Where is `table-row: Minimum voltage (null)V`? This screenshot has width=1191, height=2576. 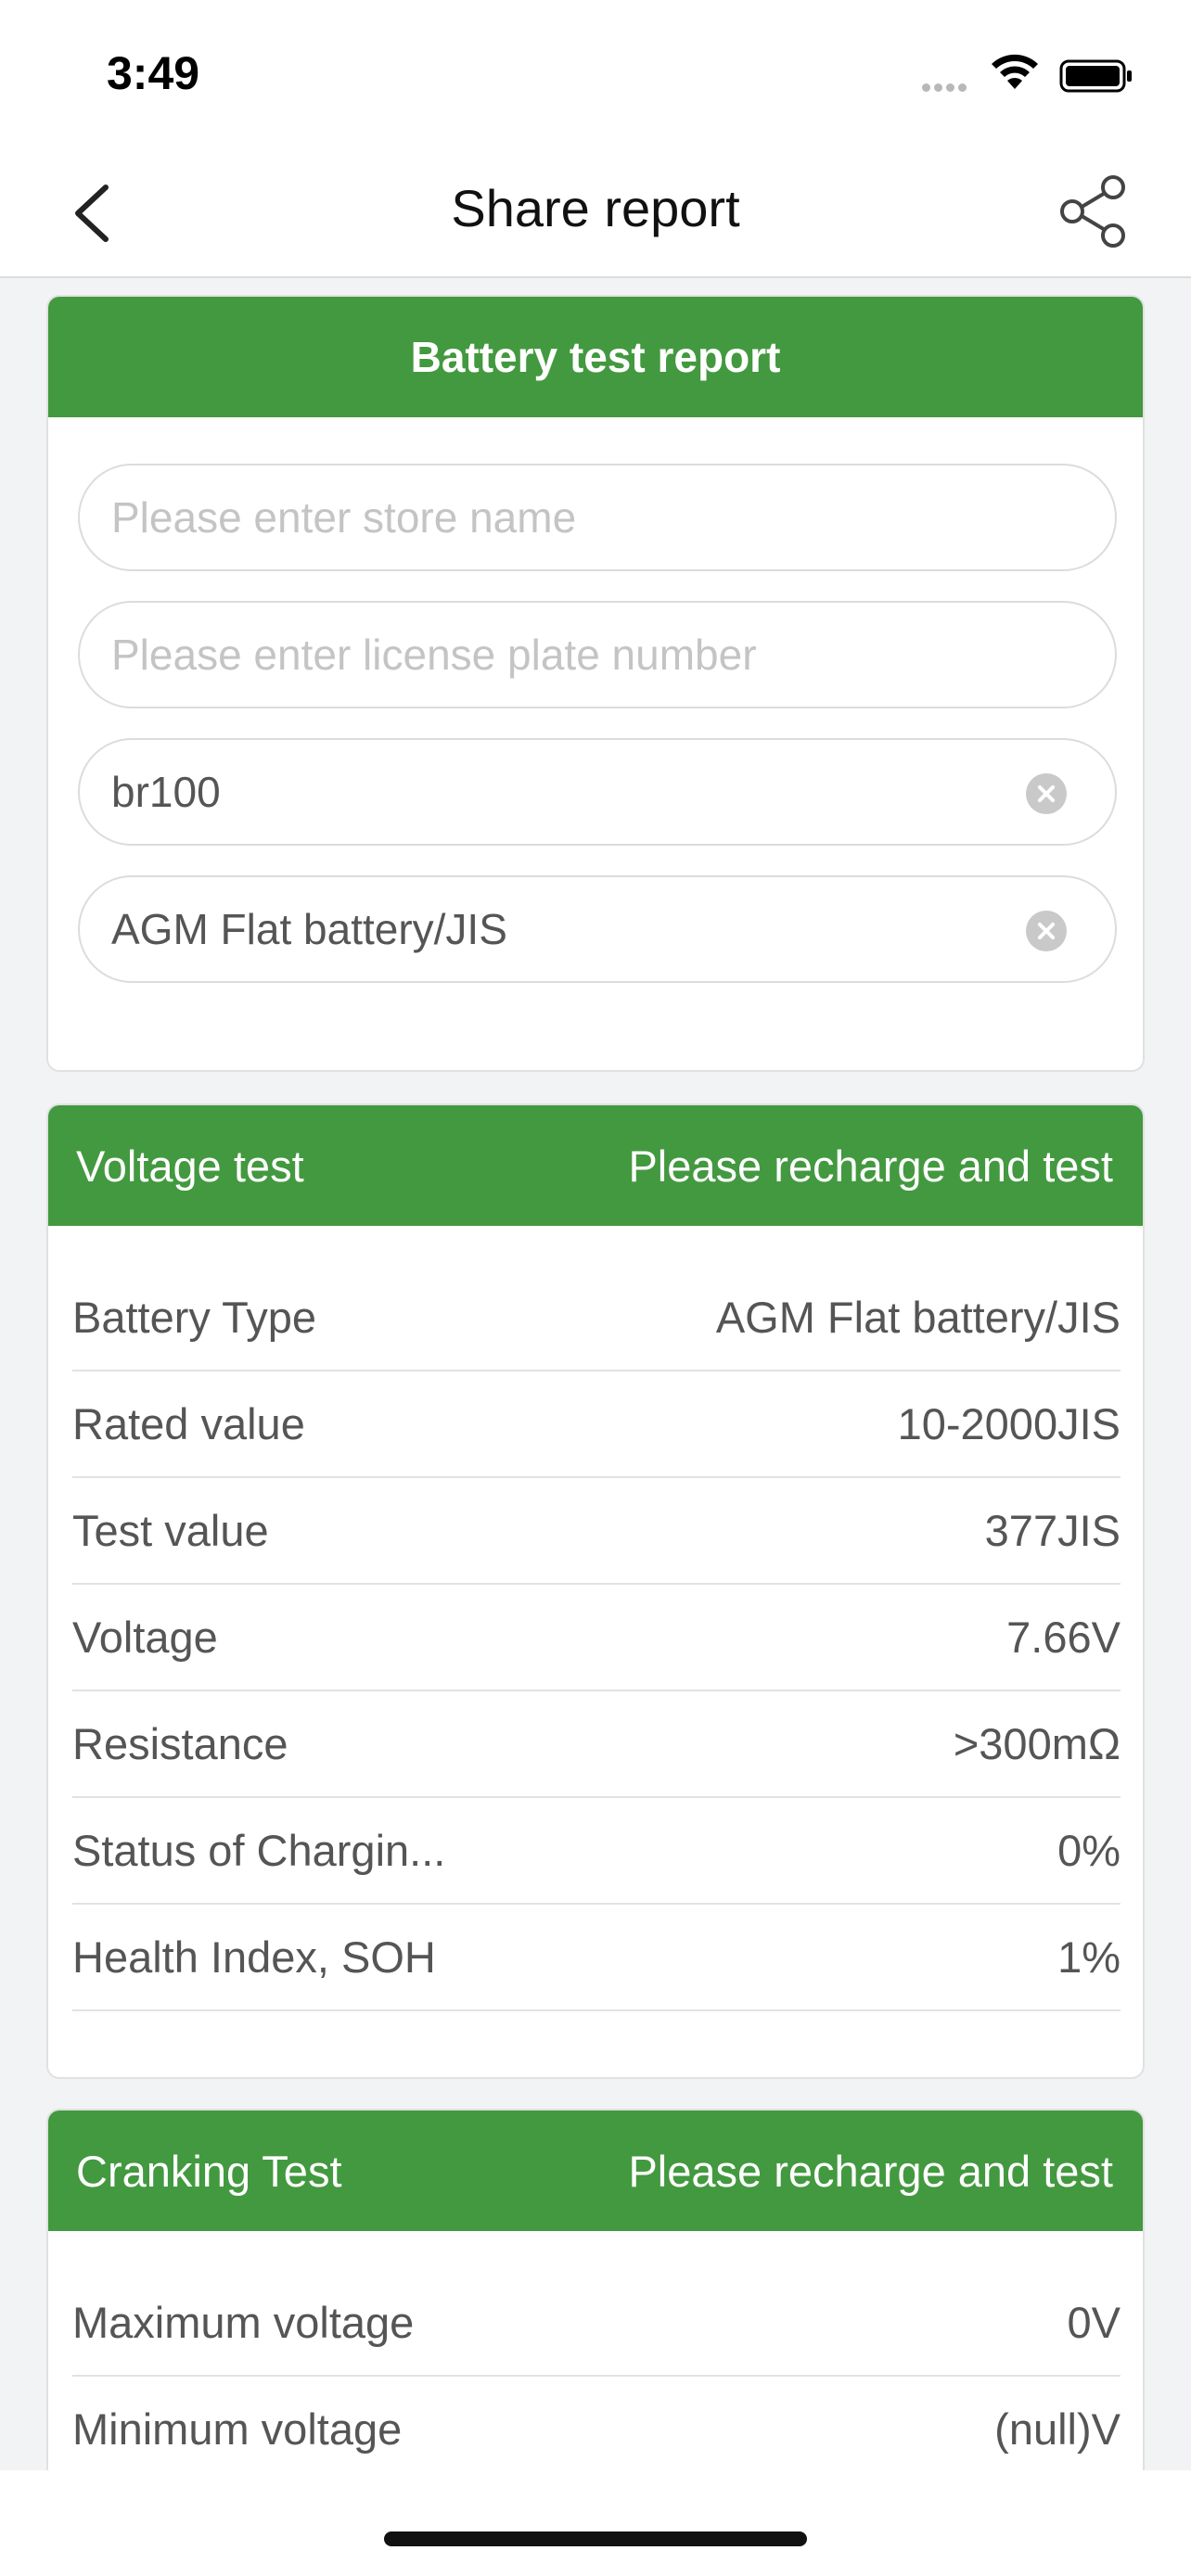
table-row: Minimum voltage (null)V is located at coordinates (597, 2423).